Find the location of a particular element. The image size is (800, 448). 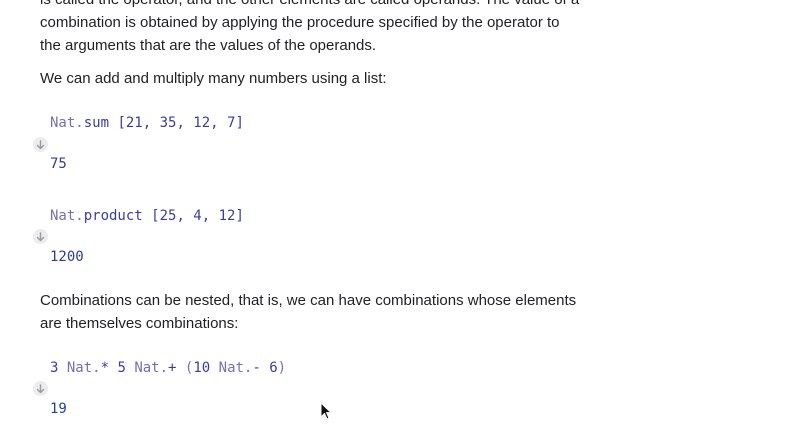

code-cell-nested: 3 Nat.* 5 Nat.+ (10 Nat.- 6) is located at coordinates (168, 368).